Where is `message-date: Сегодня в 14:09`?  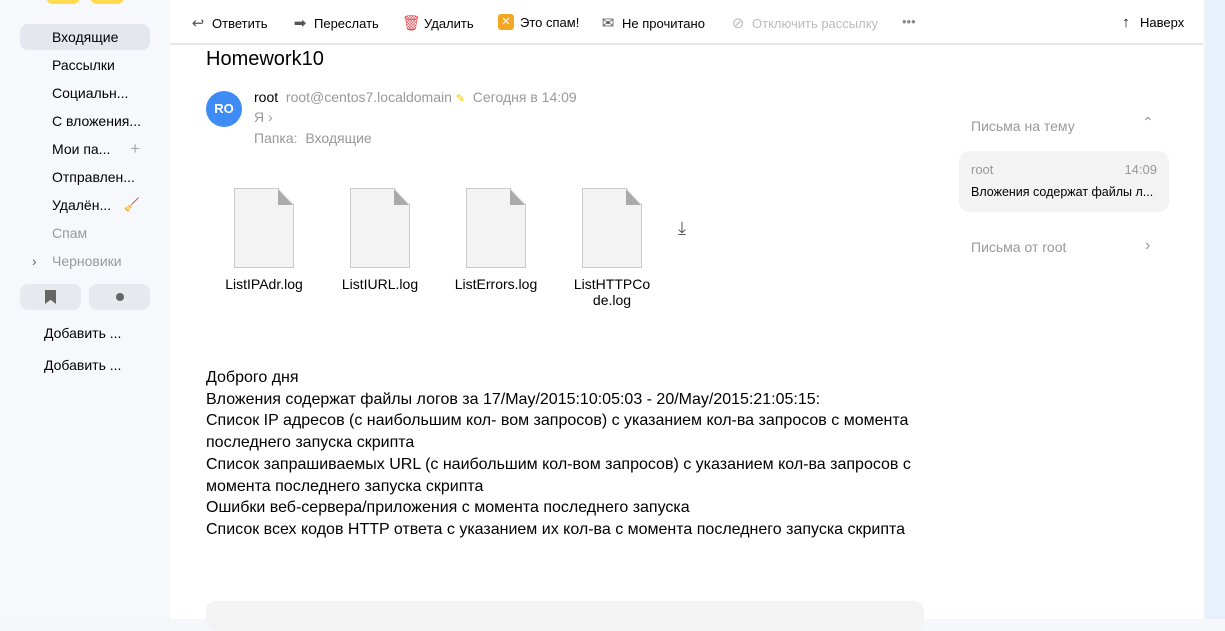 message-date: Сегодня в 14:09 is located at coordinates (524, 97).